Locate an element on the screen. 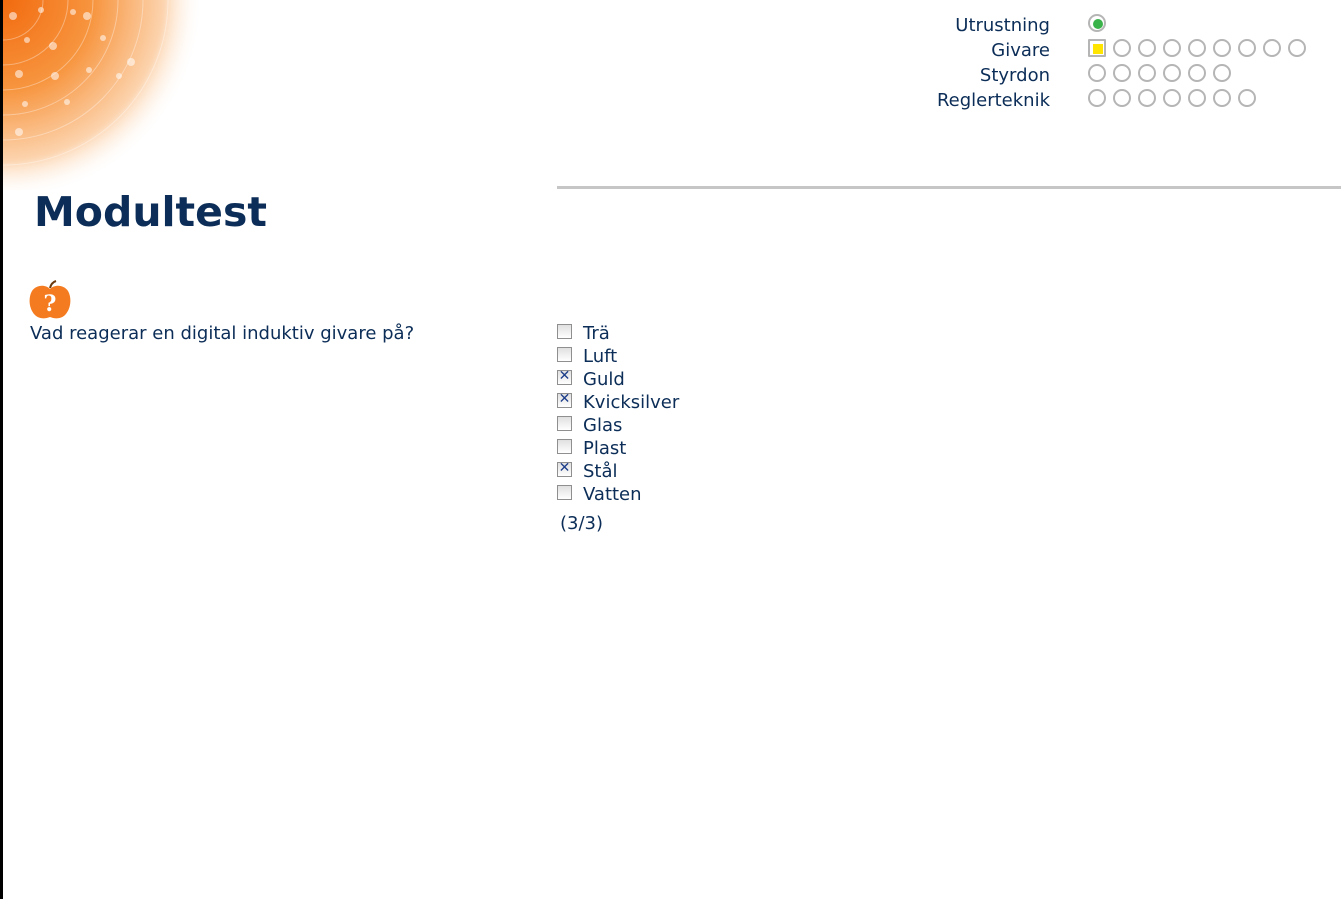 The height and width of the screenshot is (899, 1341). progress-row-givare: Givare is located at coordinates (1110, 51).